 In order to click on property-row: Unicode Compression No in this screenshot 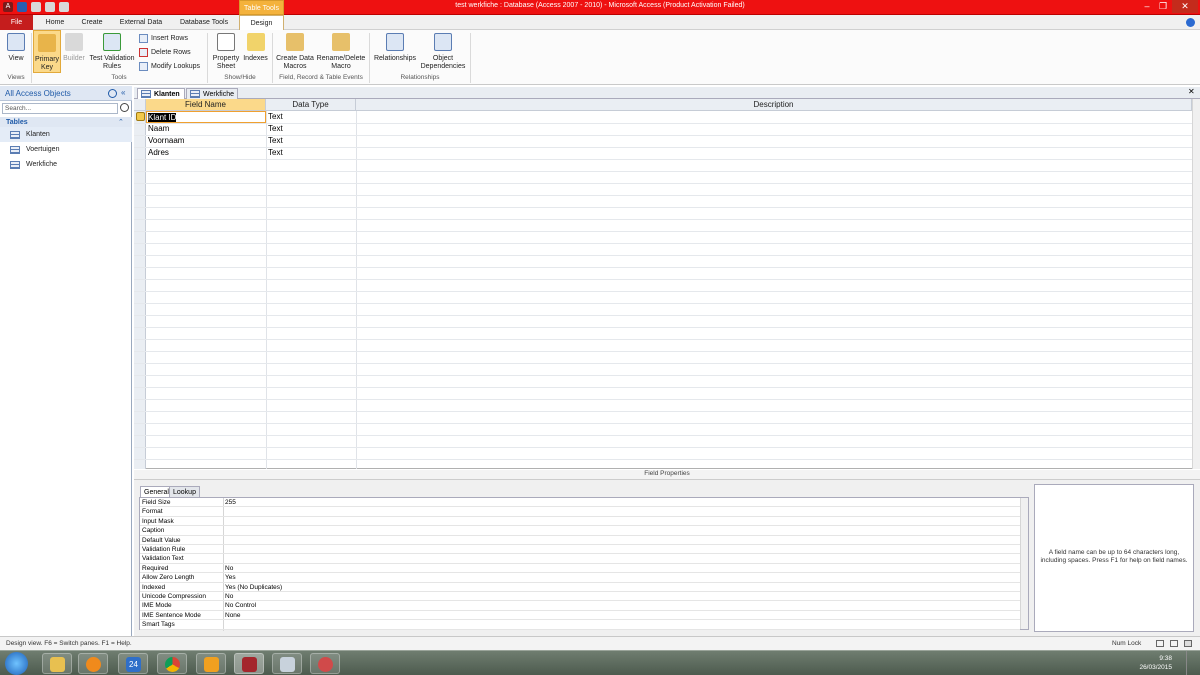, I will do `click(580, 597)`.